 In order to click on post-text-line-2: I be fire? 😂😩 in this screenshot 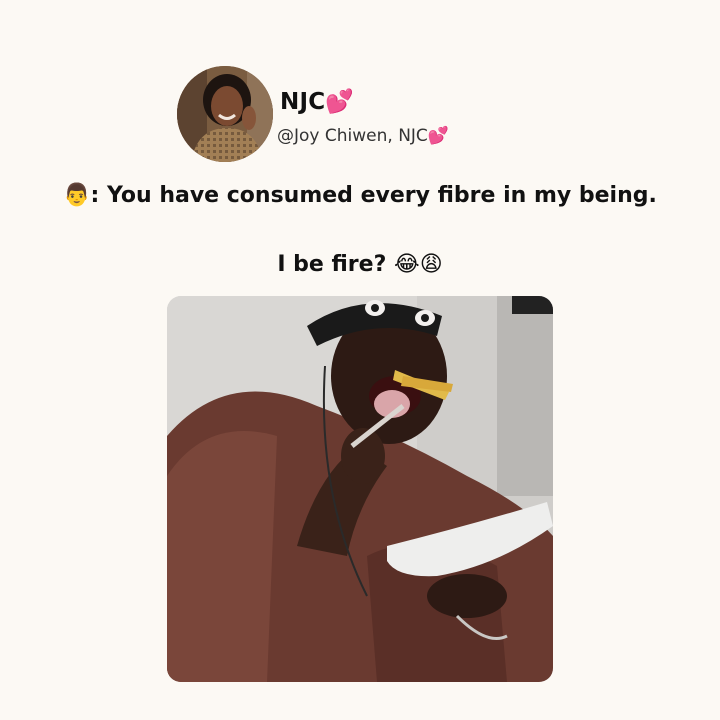, I will do `click(360, 265)`.